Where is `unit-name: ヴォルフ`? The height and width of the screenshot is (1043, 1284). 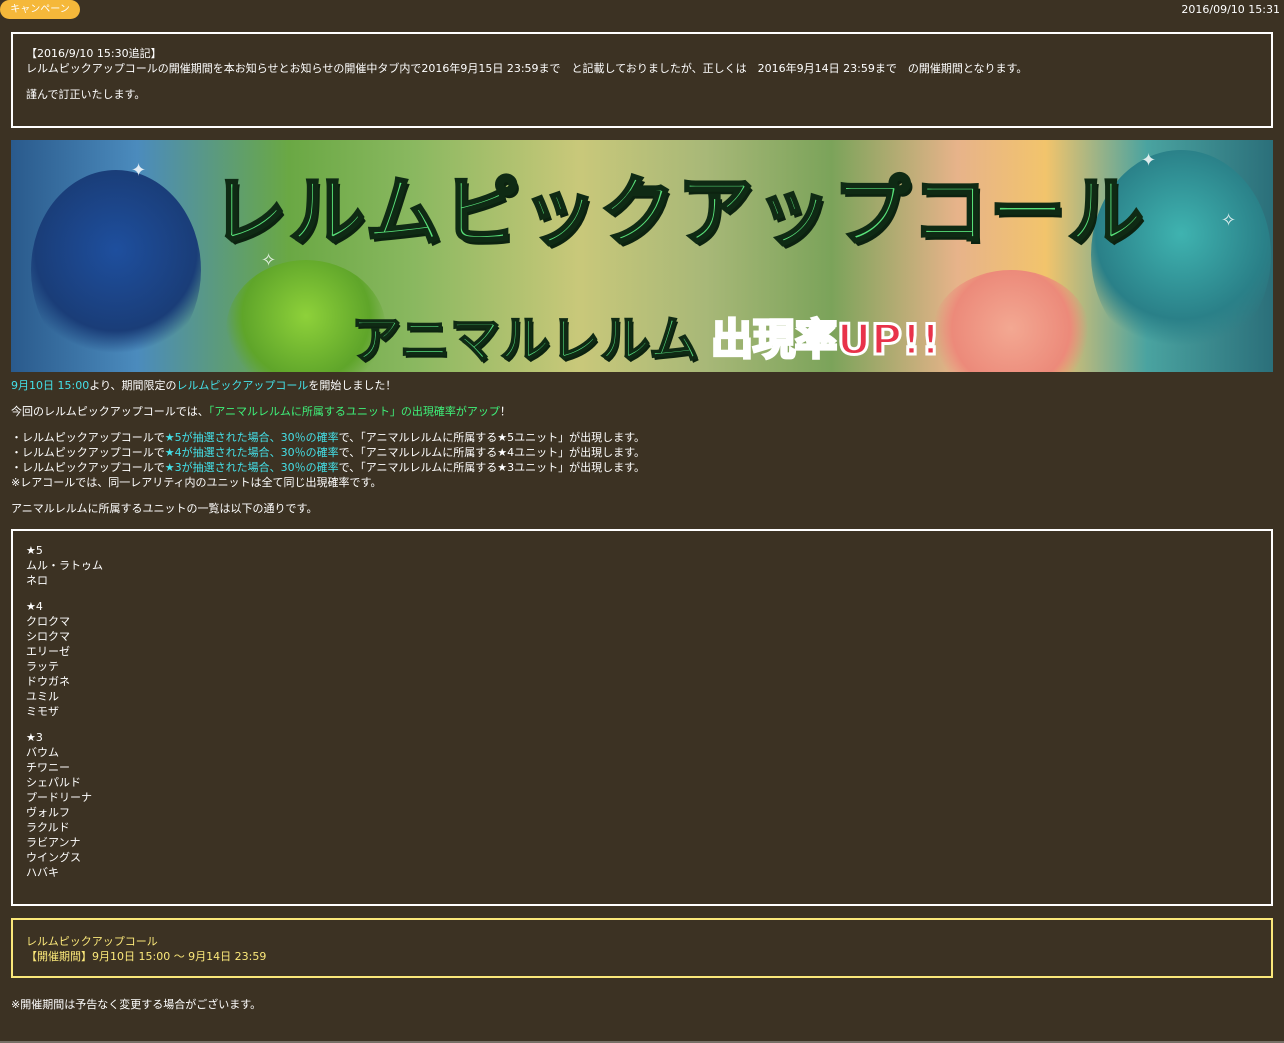
unit-name: ヴォルフ is located at coordinates (48, 812).